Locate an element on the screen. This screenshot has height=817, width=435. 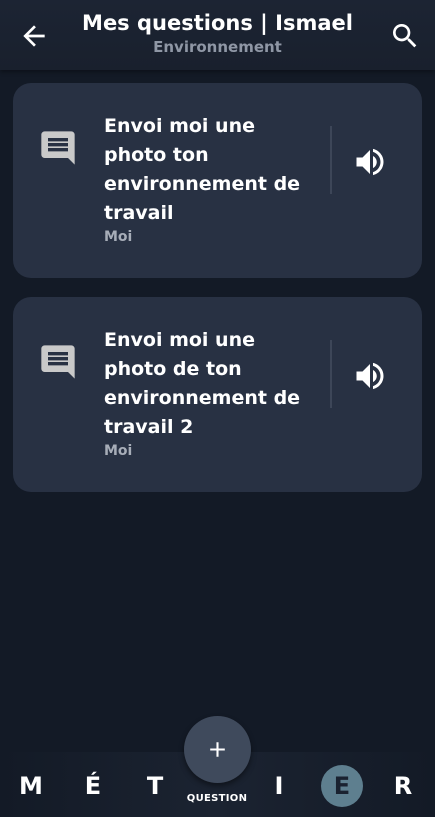
search-icon is located at coordinates (405, 36).